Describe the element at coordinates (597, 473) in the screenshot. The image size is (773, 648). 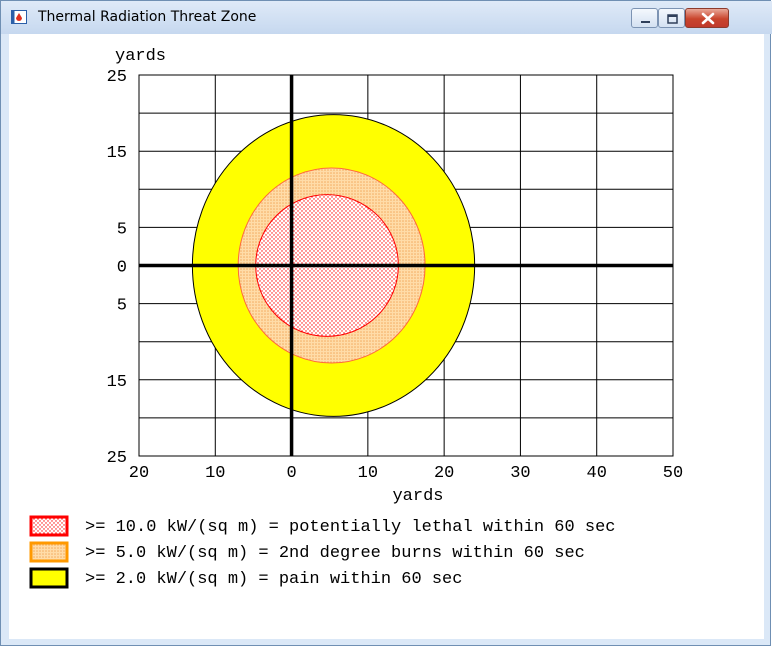
I see `x-tick-label: 40` at that location.